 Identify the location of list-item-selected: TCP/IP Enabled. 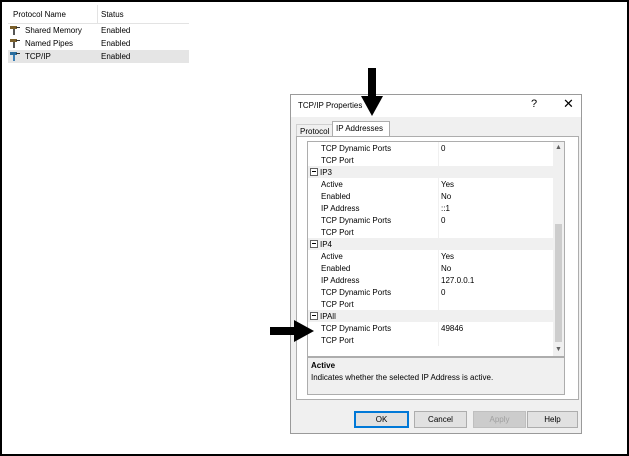
(98, 56).